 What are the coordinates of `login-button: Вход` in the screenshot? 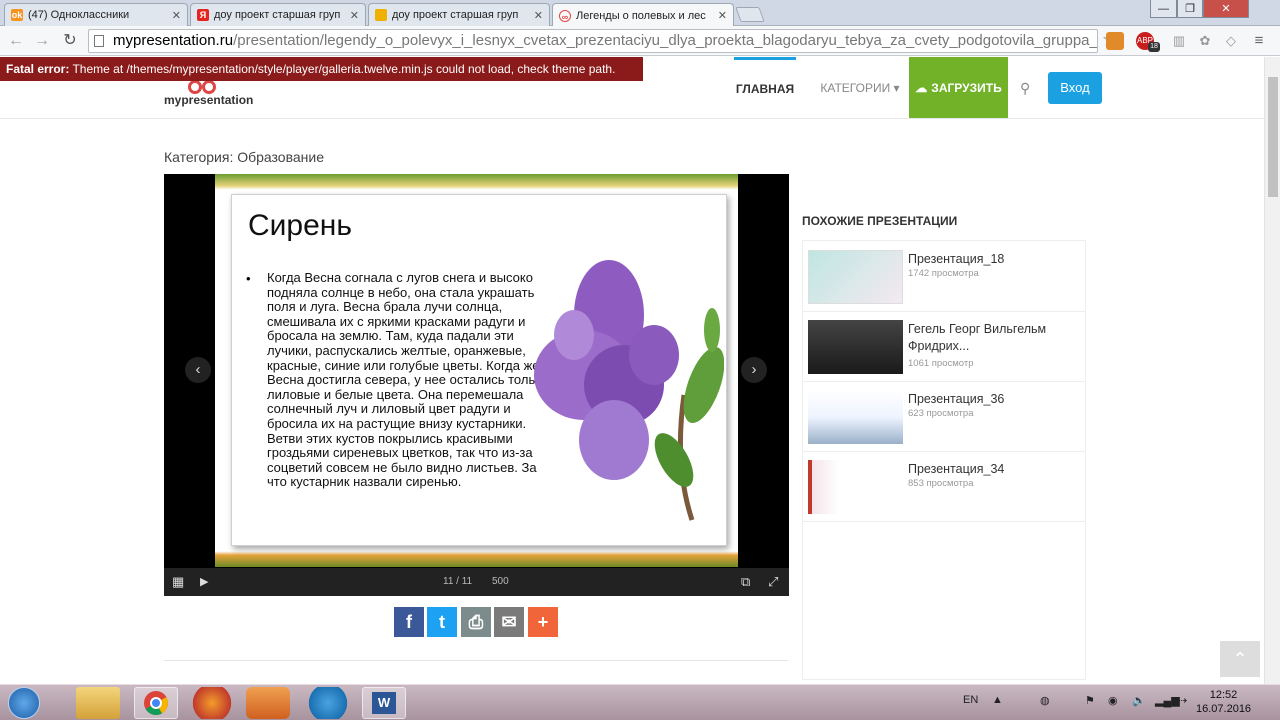 It's located at (1075, 88).